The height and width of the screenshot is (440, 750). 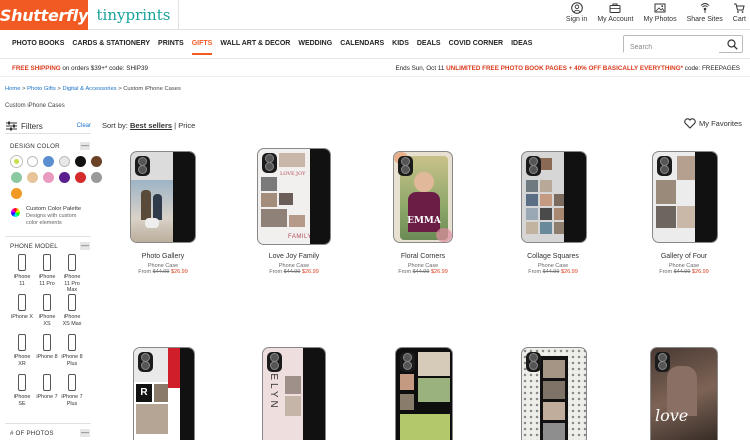 I want to click on product-image: LOVE JOY FAMILY, so click(x=294, y=196).